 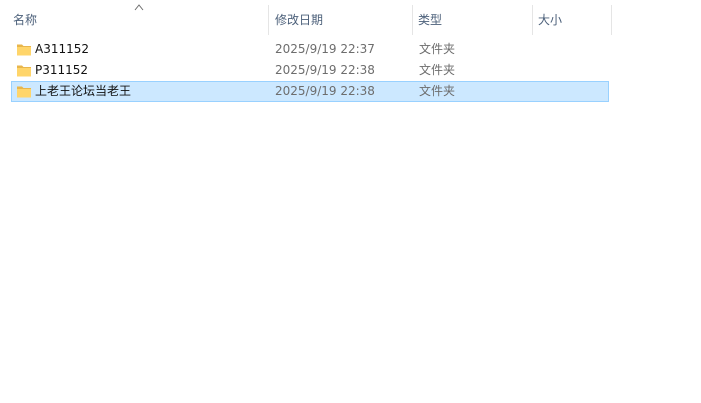 I want to click on file-row: A311152 2025/9/19 22:37 文件夹, so click(x=310, y=49).